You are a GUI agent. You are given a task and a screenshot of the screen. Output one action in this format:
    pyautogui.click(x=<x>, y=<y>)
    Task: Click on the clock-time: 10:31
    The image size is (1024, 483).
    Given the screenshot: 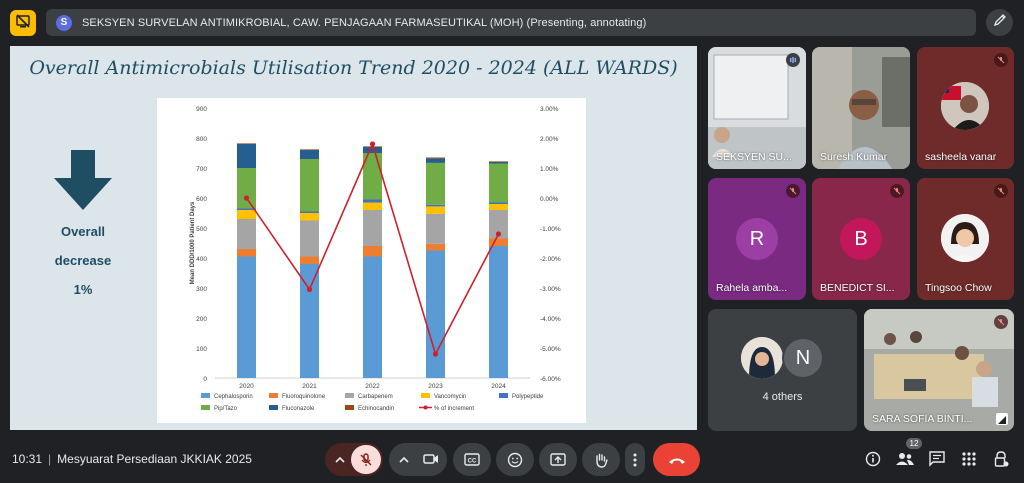 What is the action you would take?
    pyautogui.click(x=27, y=459)
    